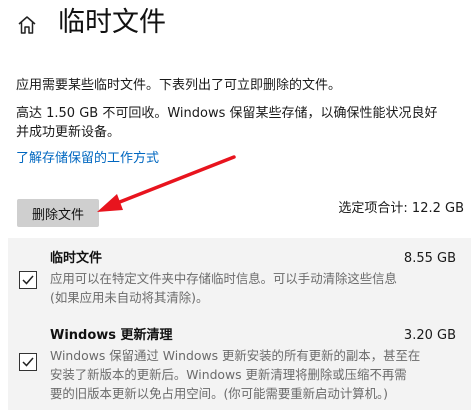 The height and width of the screenshot is (410, 471). Describe the element at coordinates (235, 25) in the screenshot. I see `page-header: 临时文件` at that location.